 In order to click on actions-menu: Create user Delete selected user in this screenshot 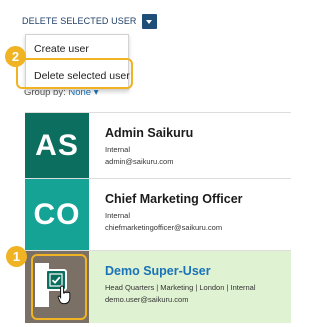, I will do `click(77, 62)`.